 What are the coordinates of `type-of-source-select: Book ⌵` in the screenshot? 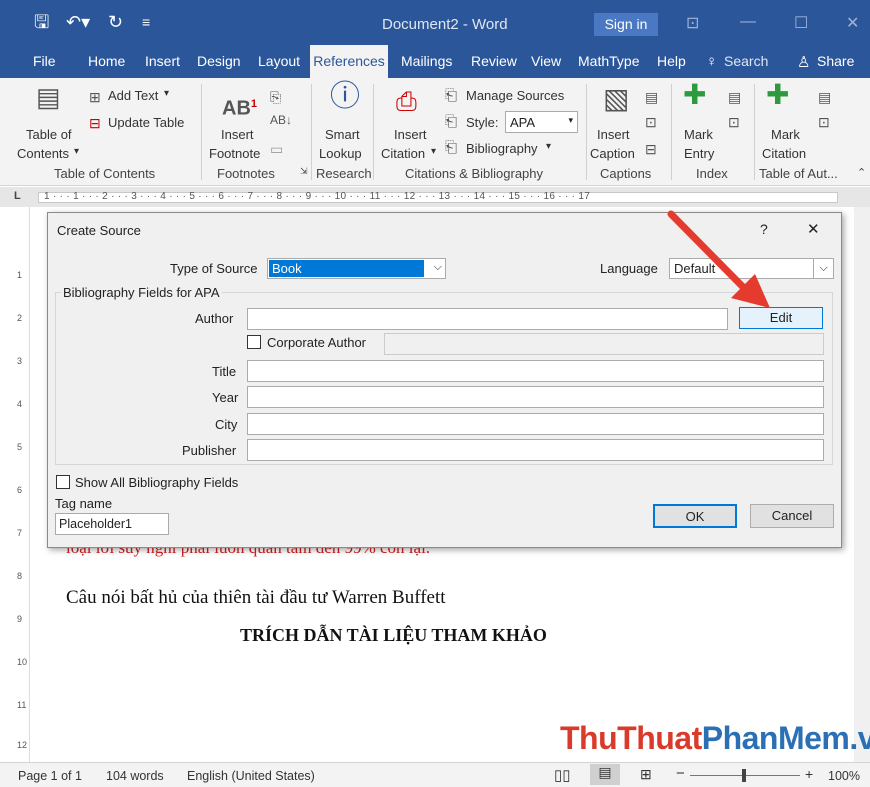 It's located at (356, 268).